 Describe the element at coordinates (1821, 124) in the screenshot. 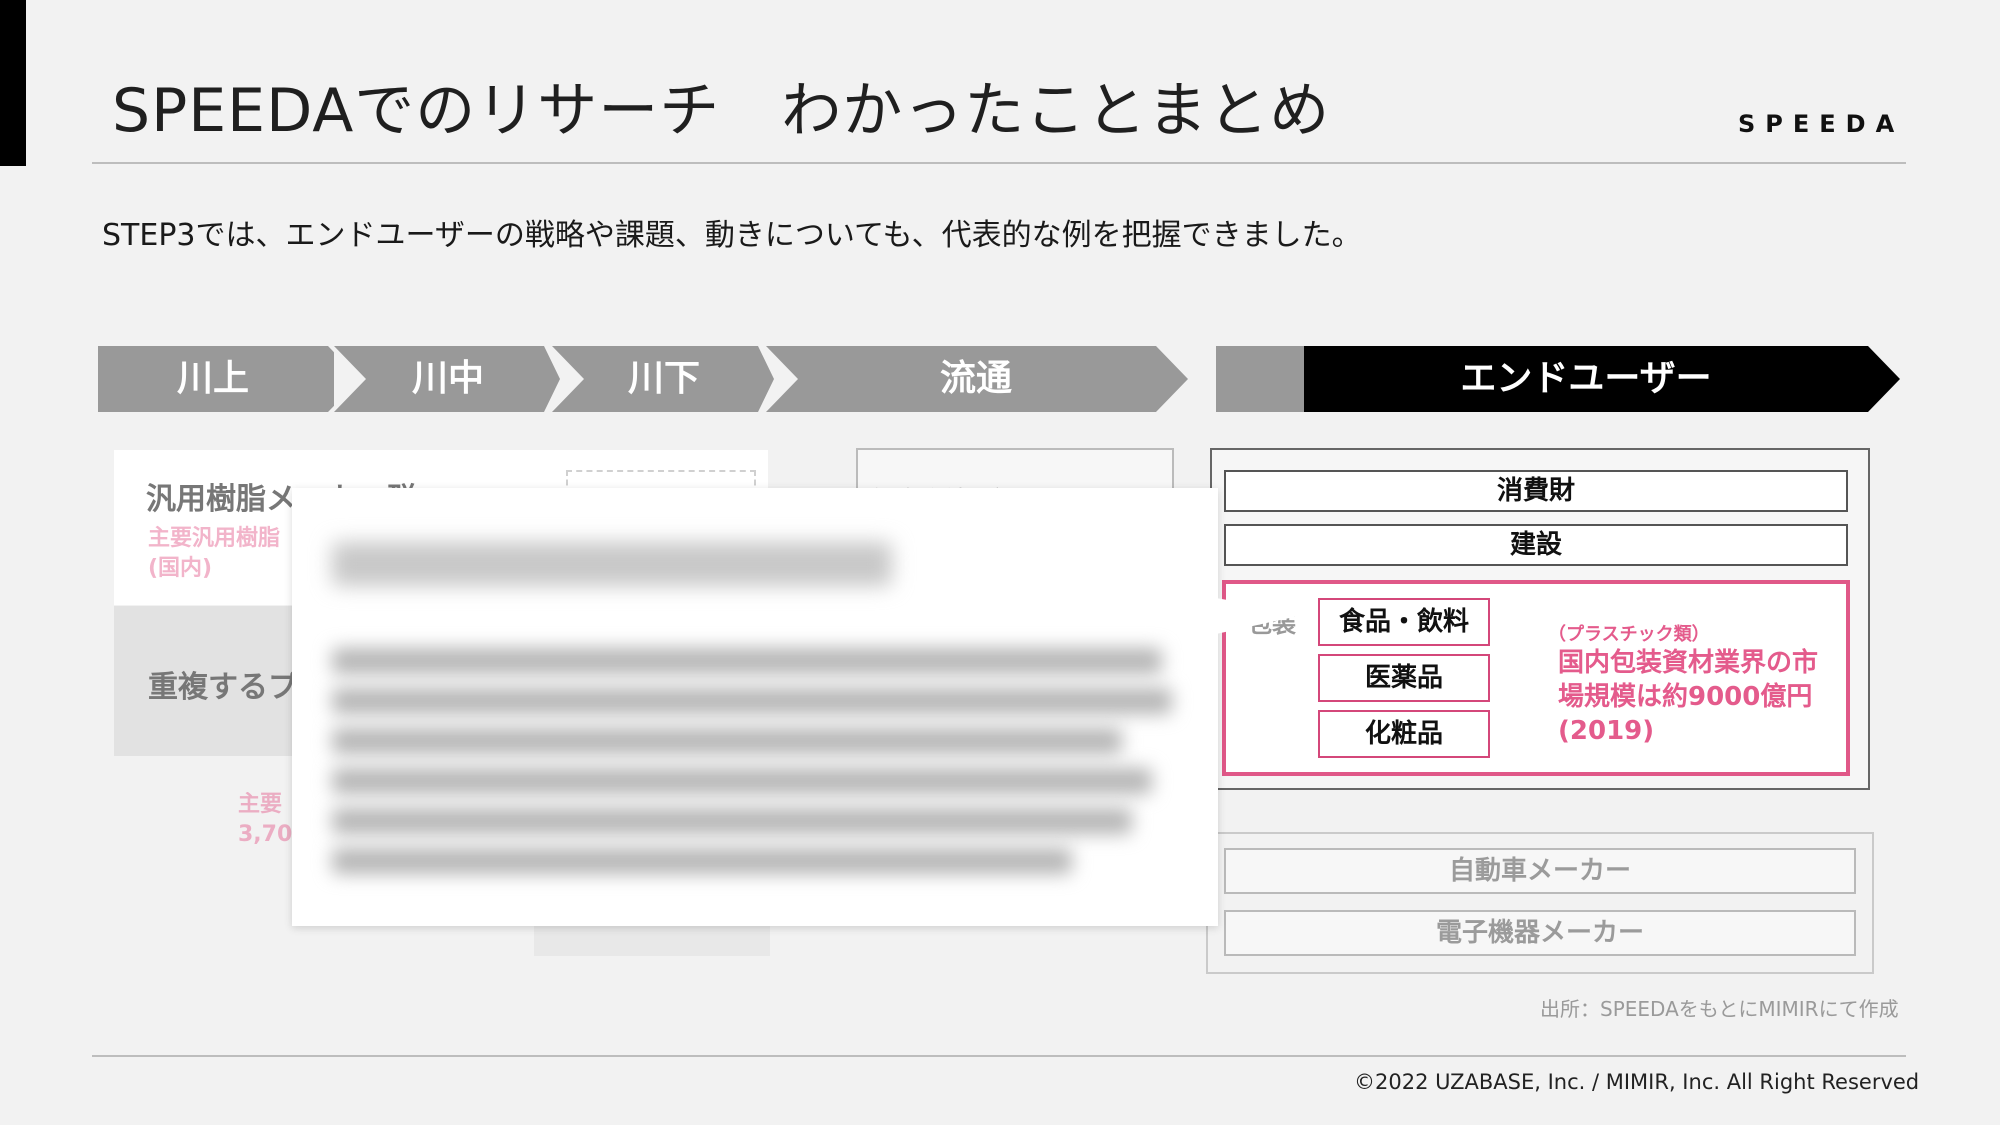

I see `speeda-logo: SPEEDA` at that location.